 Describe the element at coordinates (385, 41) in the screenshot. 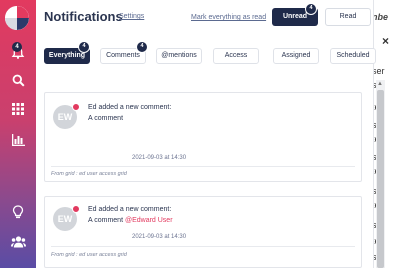

I see `background-close-icon: ×` at that location.